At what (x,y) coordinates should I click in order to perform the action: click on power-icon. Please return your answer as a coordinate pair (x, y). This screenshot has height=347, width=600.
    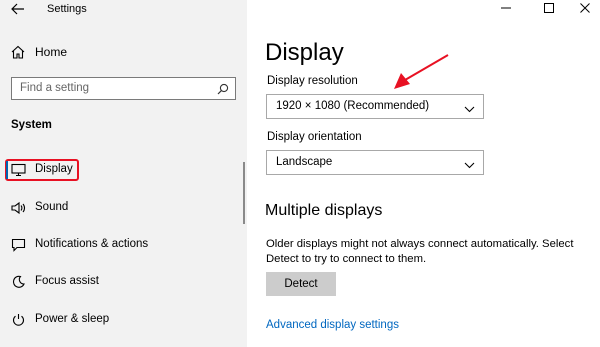
    Looking at the image, I should click on (18, 322).